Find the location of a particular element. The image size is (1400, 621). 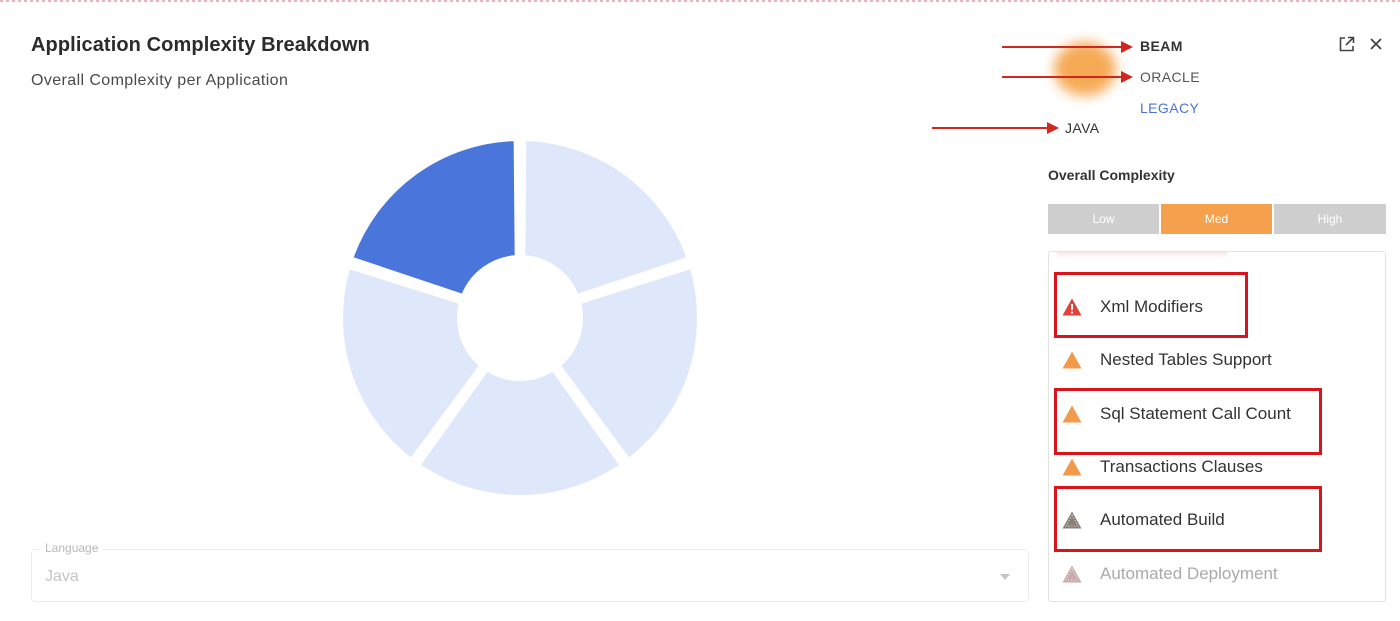

language-value: Java is located at coordinates (62, 576).